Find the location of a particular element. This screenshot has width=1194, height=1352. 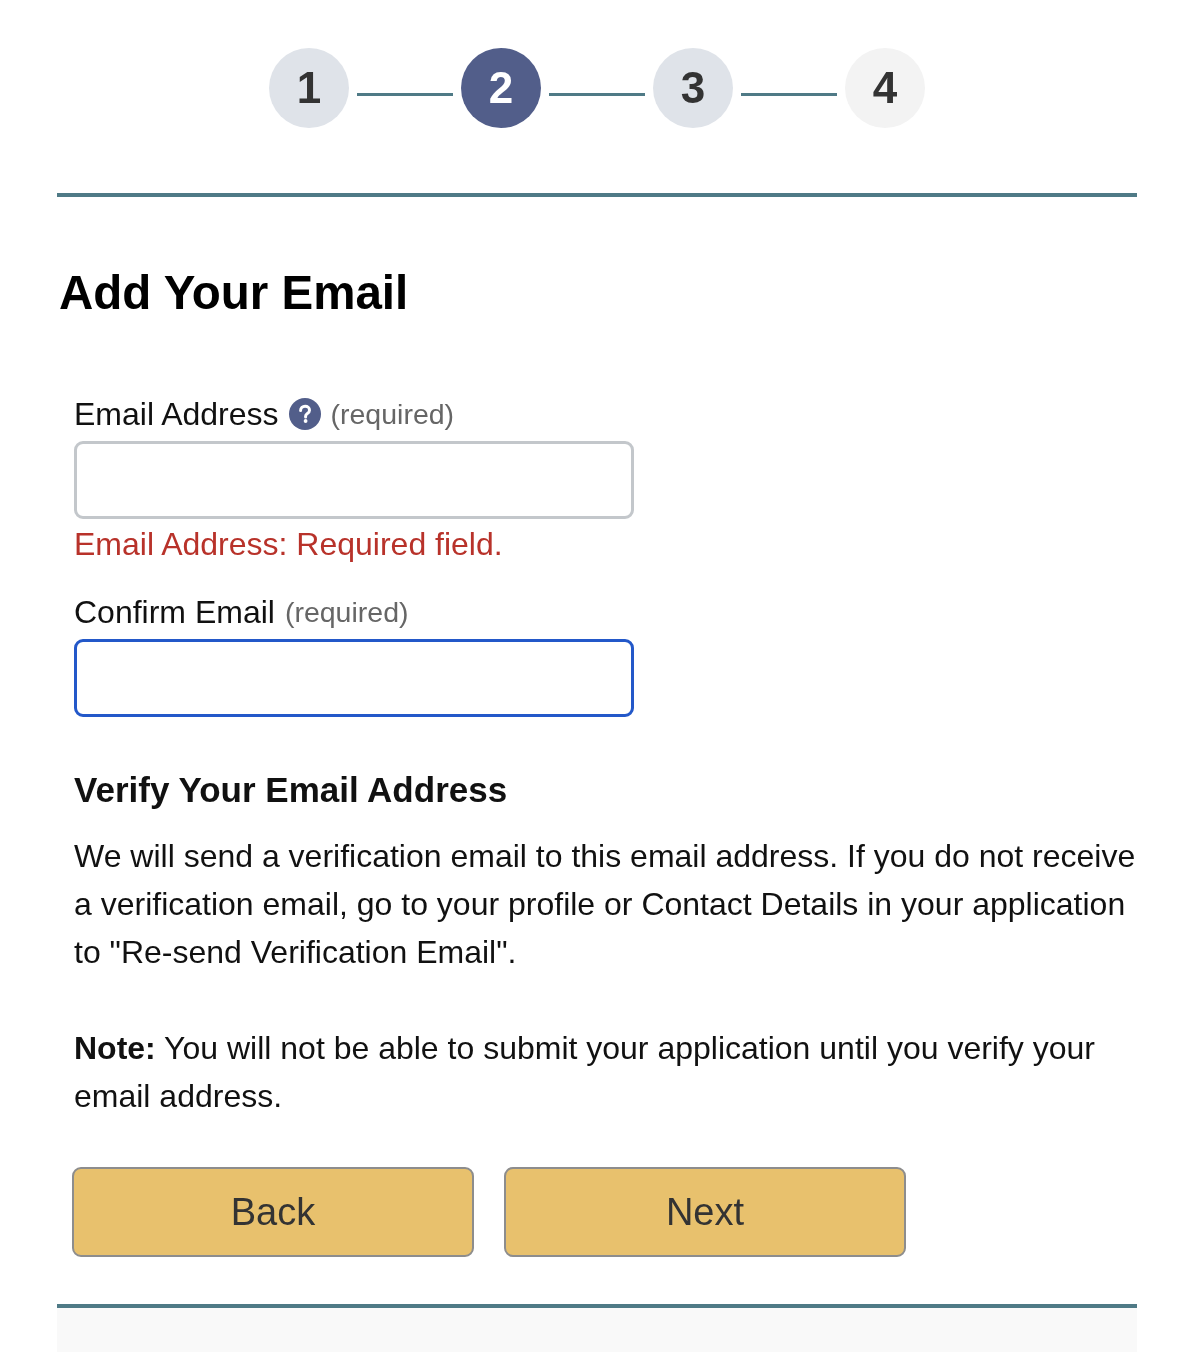

back-button: Back is located at coordinates (273, 1212).